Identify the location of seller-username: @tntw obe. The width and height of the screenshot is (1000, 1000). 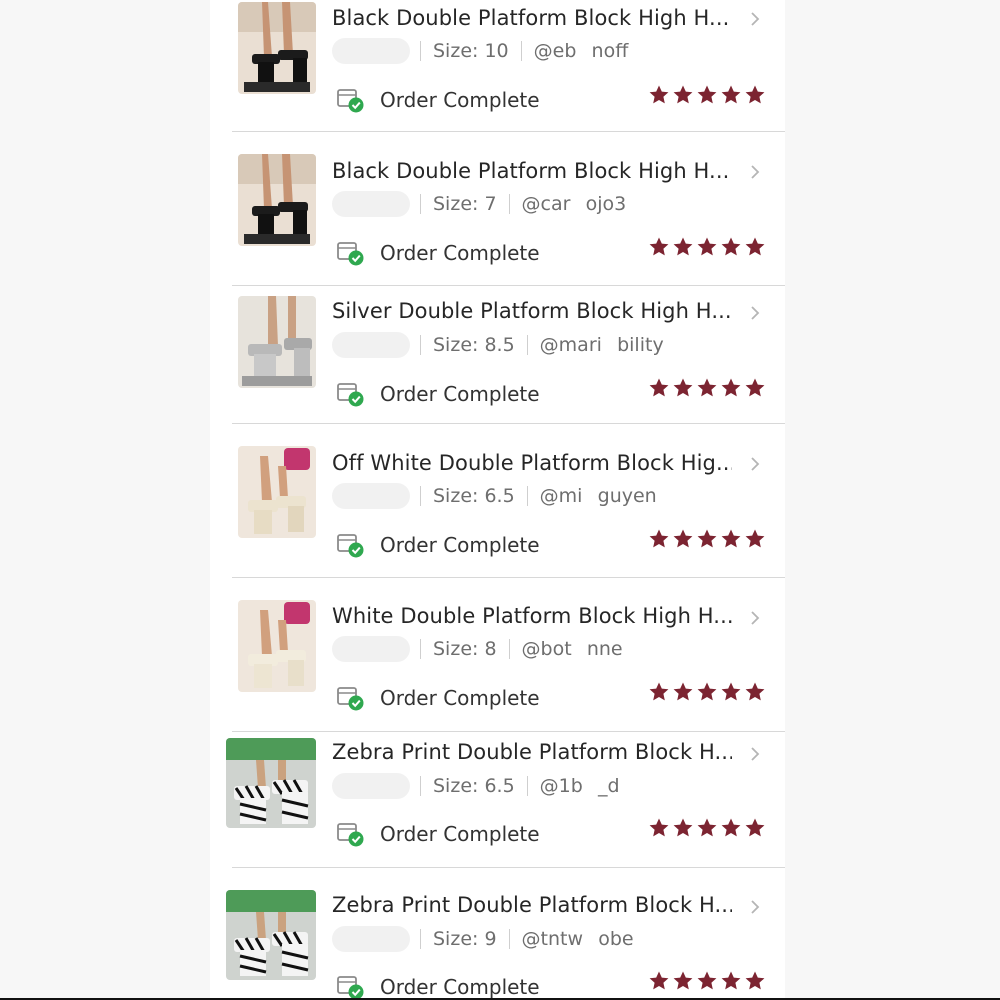
(578, 939).